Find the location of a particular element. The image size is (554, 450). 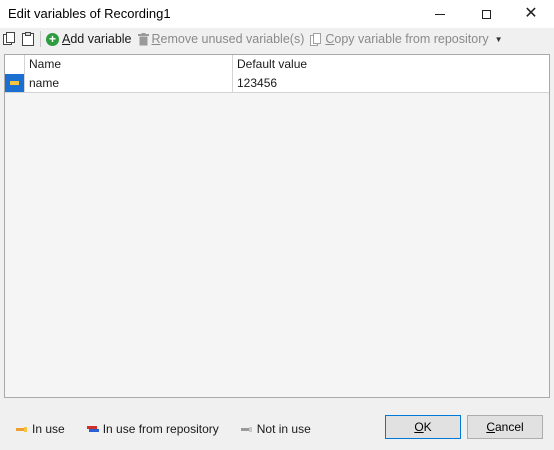

close-icon: ✕ is located at coordinates (531, 13).